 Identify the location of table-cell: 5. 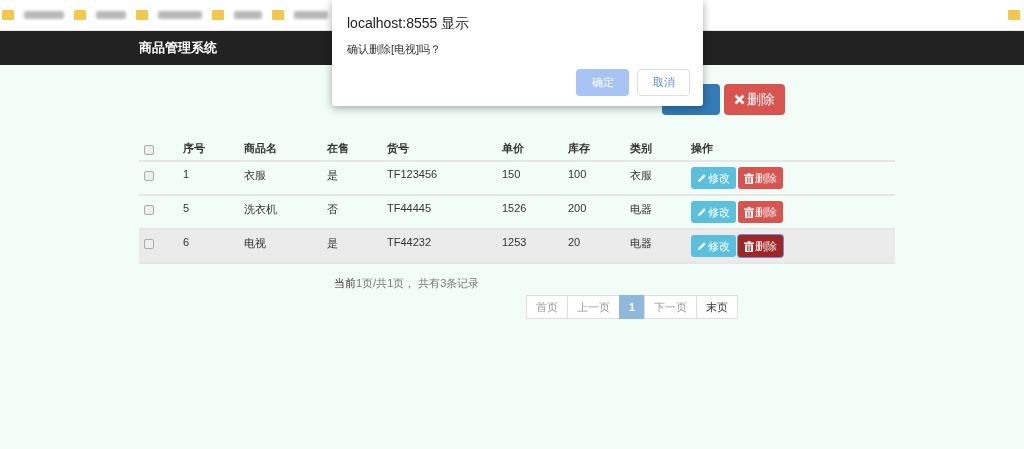
(186, 208).